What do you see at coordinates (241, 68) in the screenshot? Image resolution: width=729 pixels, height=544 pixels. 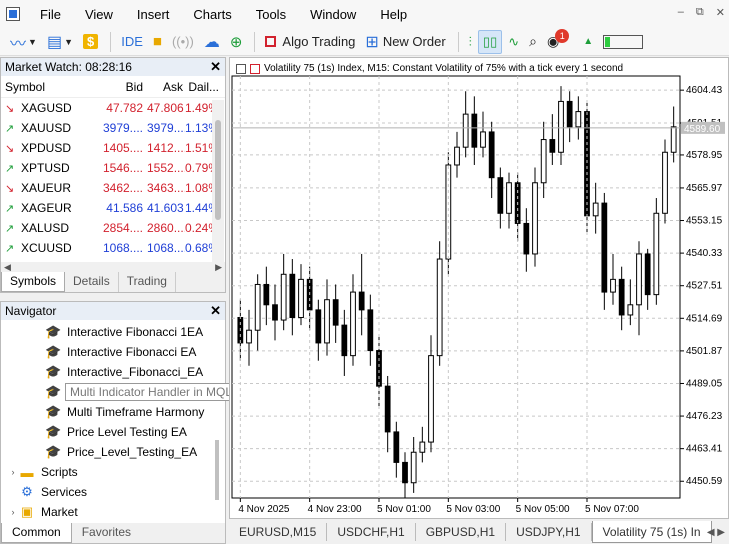 I see `chart-menu-icon` at bounding box center [241, 68].